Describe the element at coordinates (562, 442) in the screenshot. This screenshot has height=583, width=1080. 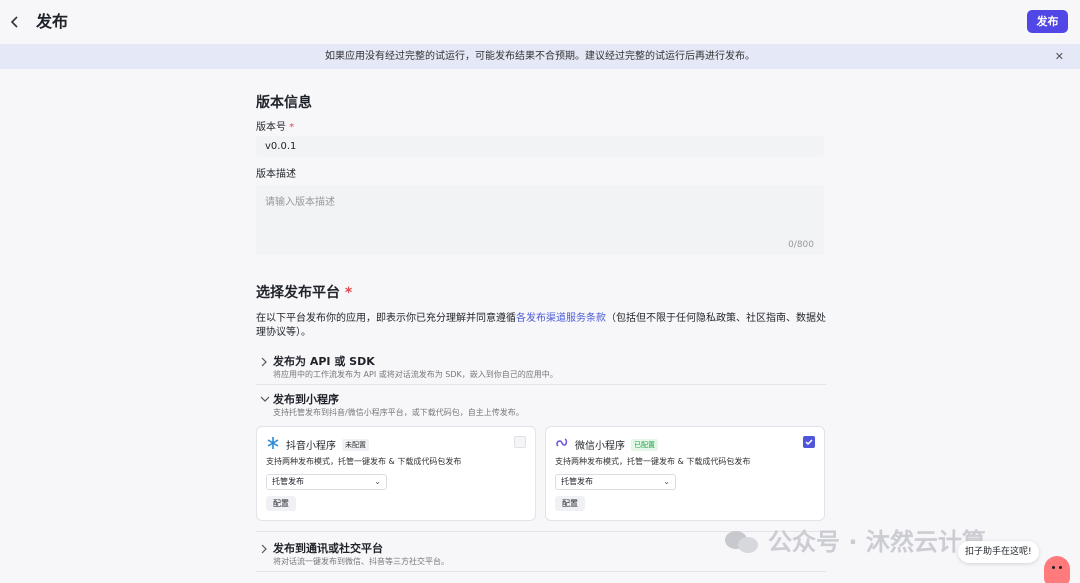
I see `wechat-miniprogram-icon` at that location.